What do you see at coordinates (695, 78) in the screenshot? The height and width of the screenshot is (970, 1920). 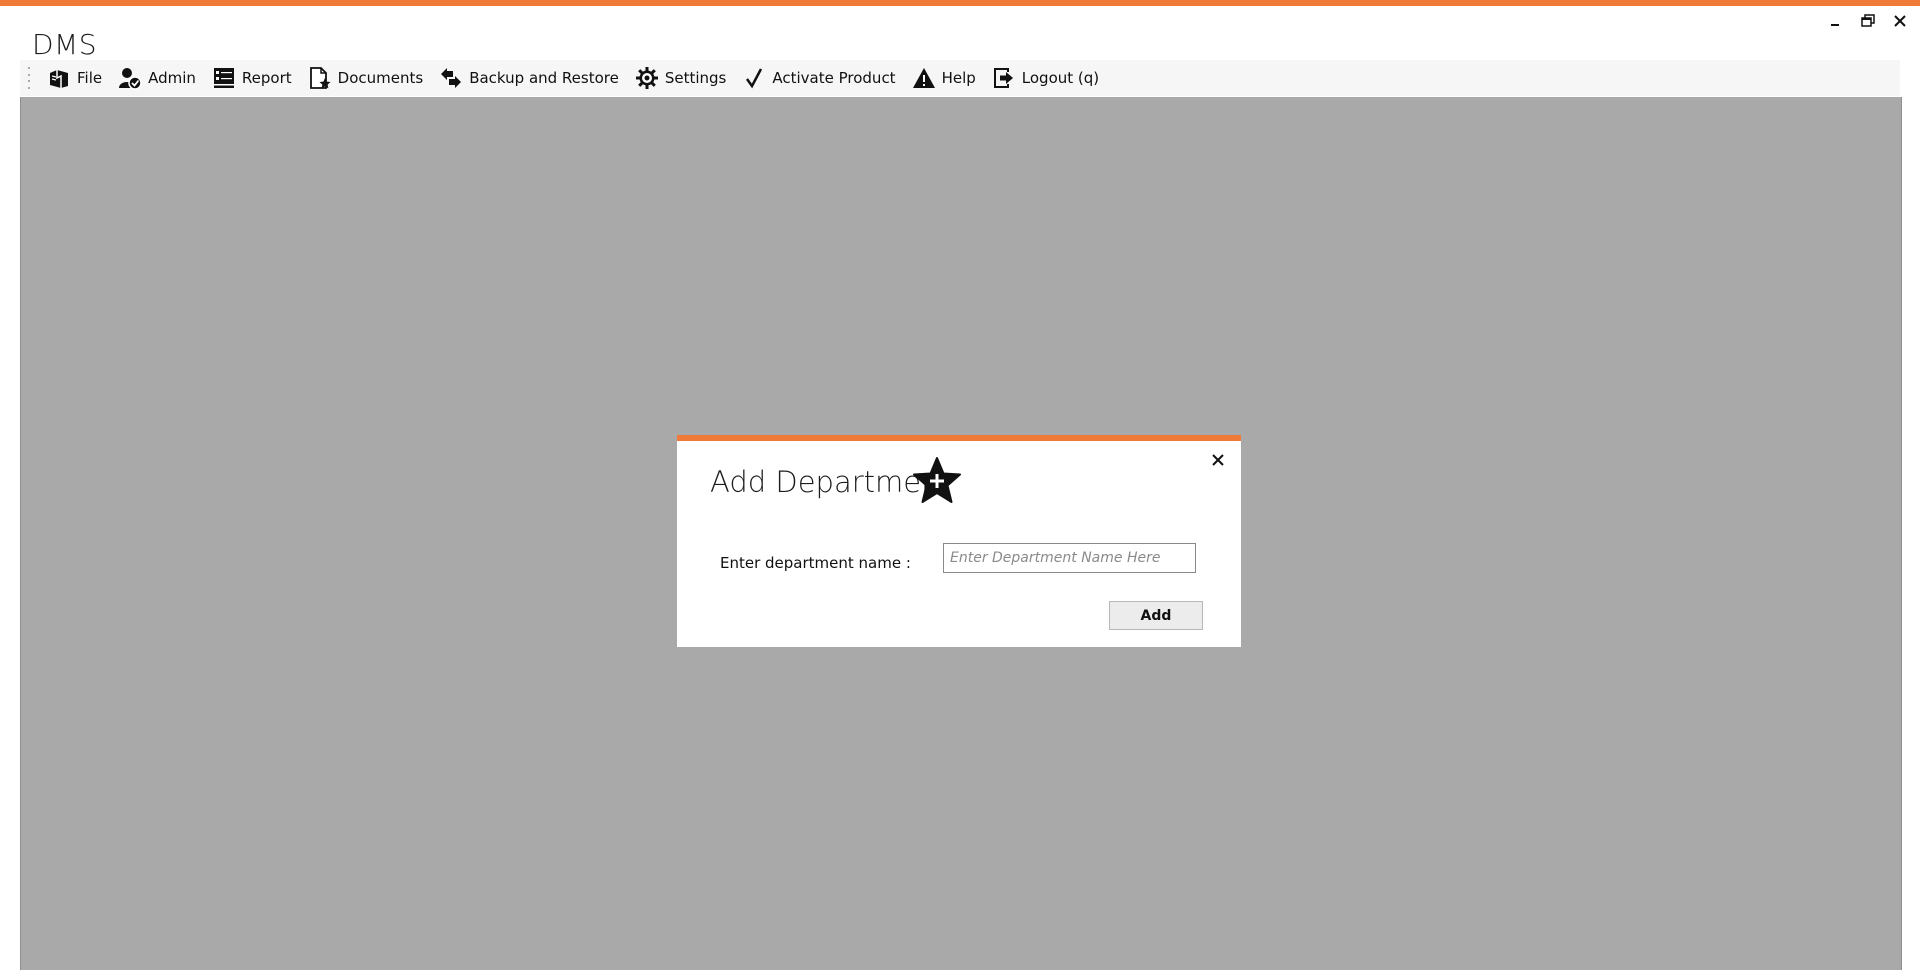 I see `menu-item-label: Settings` at bounding box center [695, 78].